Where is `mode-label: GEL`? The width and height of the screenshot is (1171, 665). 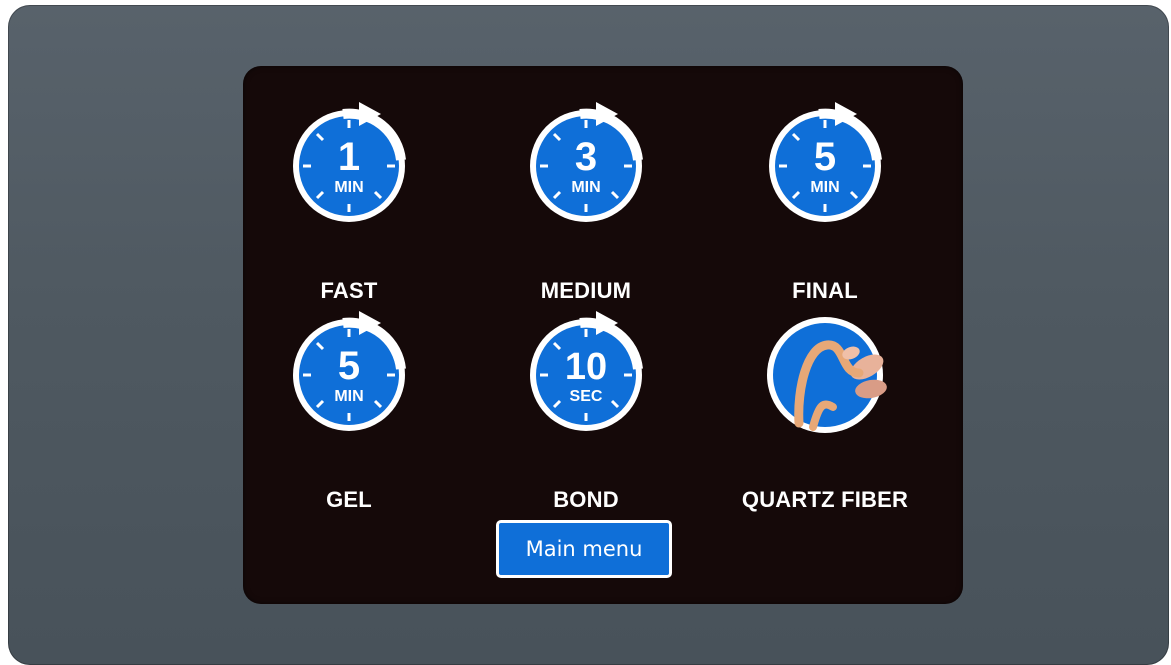
mode-label: GEL is located at coordinates (349, 499).